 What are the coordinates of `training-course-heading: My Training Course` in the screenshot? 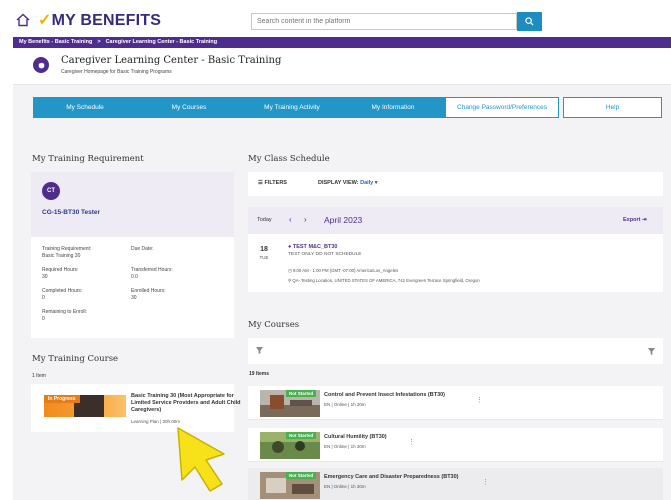 It's located at (75, 359).